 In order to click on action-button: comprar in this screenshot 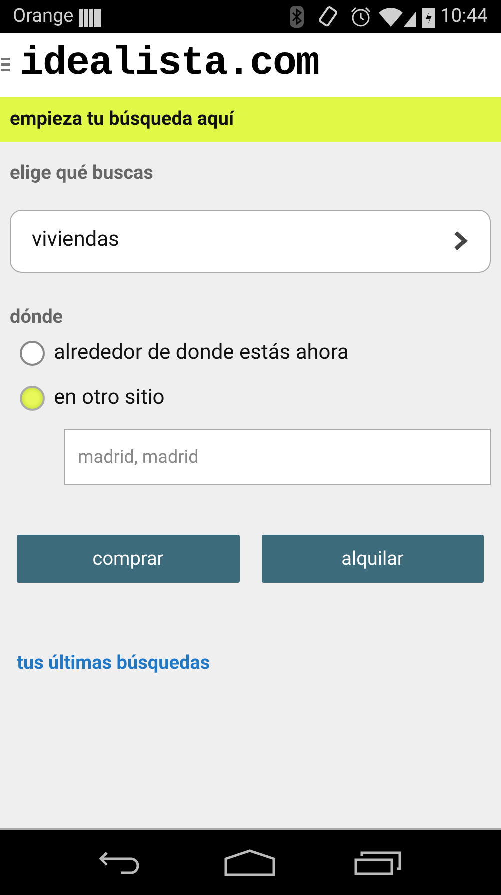, I will do `click(128, 559)`.